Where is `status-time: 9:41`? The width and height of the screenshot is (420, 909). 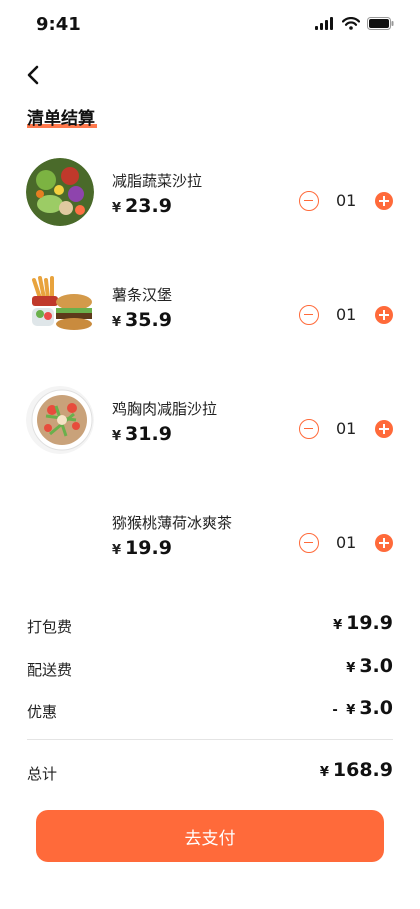 status-time: 9:41 is located at coordinates (58, 24).